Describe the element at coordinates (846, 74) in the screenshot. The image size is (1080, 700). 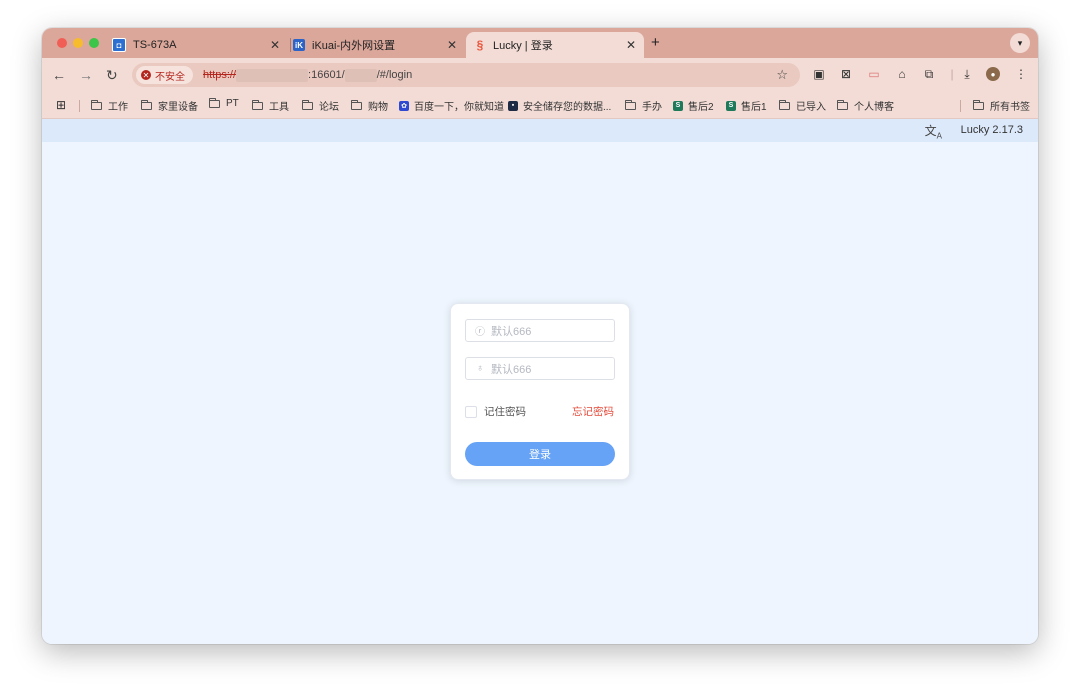
I see `extension-icon: ⊠` at that location.